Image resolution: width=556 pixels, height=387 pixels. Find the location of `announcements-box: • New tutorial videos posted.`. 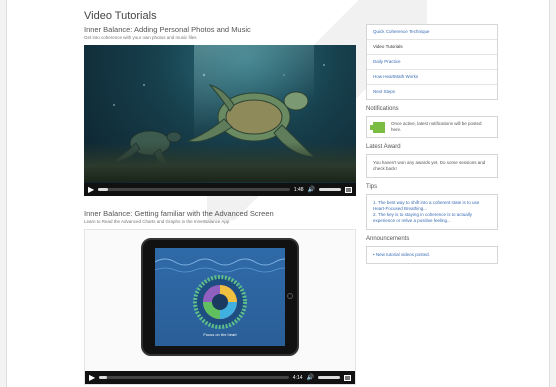

announcements-box: • New tutorial videos posted. is located at coordinates (432, 255).